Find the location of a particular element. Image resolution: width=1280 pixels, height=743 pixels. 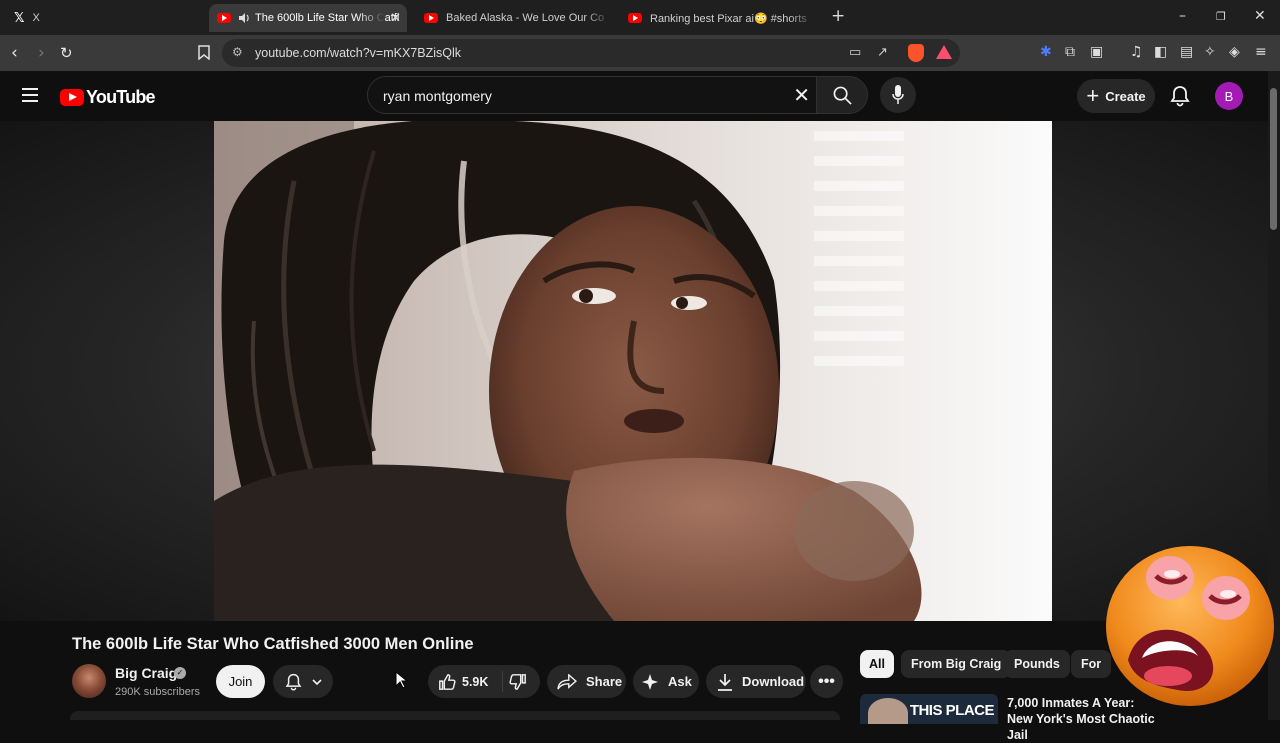

sidebar-icon: ◧ is located at coordinates (1160, 52).